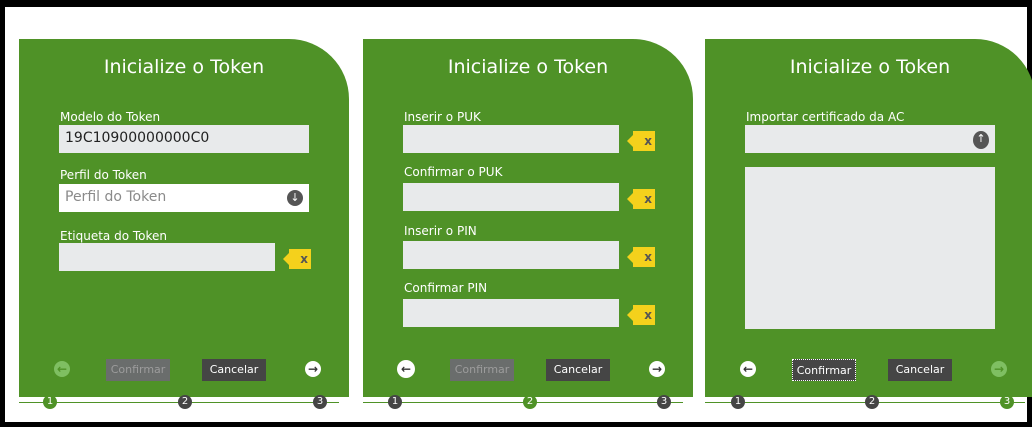 The height and width of the screenshot is (427, 1032). Describe the element at coordinates (511, 255) in the screenshot. I see `pin-field` at that location.